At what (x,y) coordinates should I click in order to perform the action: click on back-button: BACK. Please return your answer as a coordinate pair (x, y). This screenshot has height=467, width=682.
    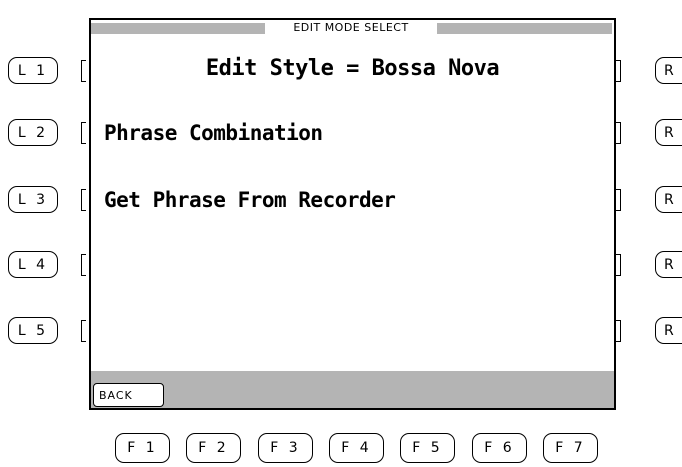
    Looking at the image, I should click on (128, 395).